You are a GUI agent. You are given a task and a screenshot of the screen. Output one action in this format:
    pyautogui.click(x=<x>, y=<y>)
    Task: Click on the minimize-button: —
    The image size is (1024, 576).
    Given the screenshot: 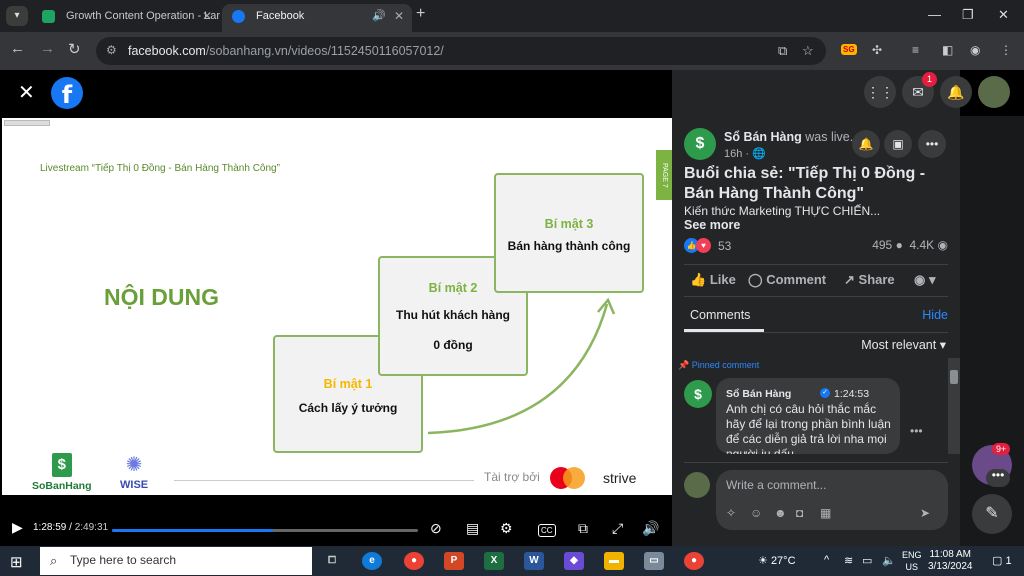 What is the action you would take?
    pyautogui.click(x=934, y=14)
    